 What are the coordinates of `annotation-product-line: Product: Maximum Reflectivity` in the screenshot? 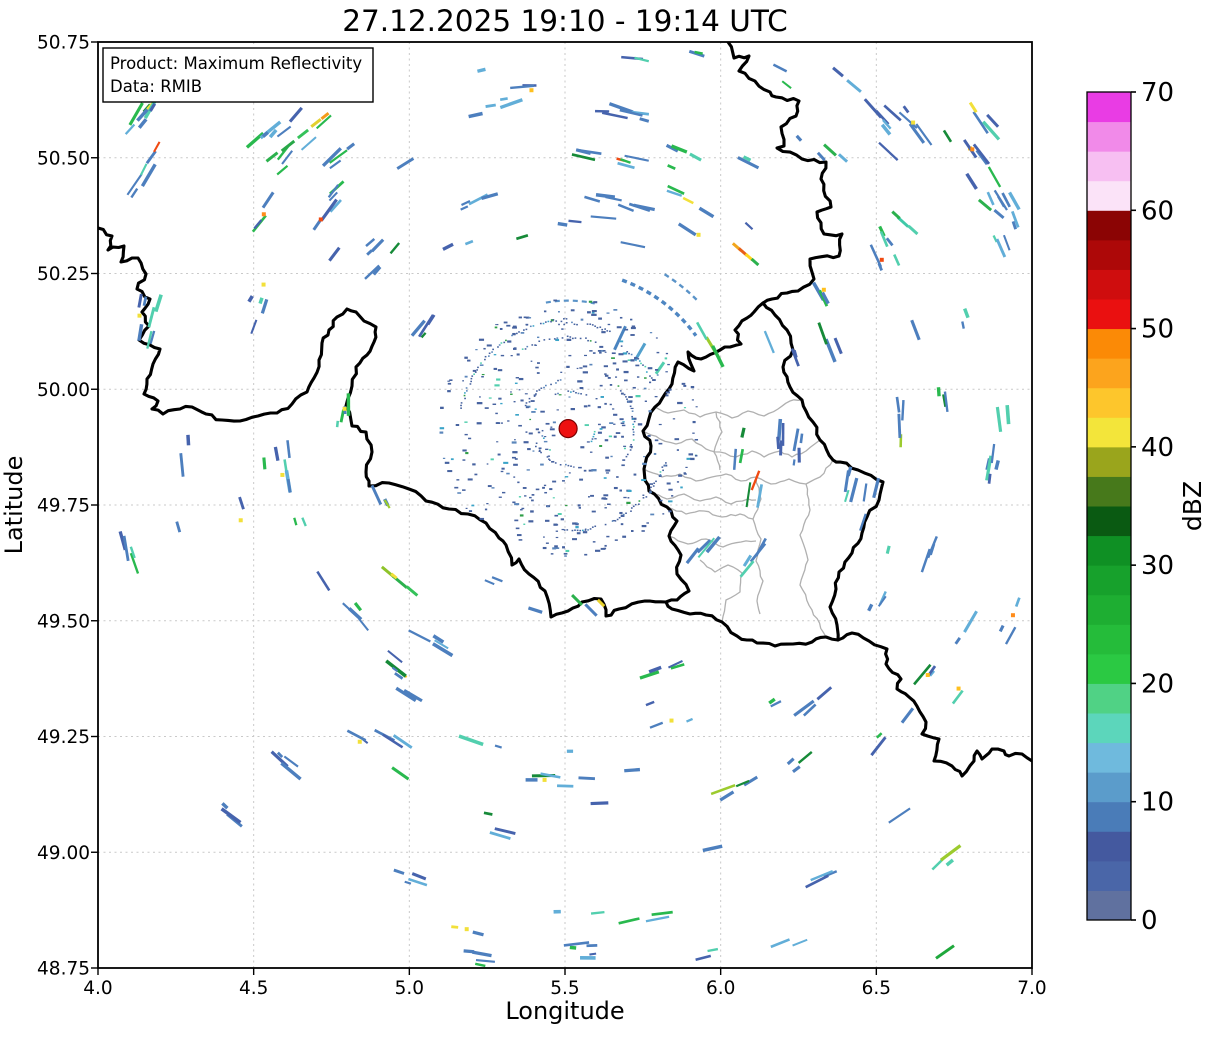 It's located at (236, 63).